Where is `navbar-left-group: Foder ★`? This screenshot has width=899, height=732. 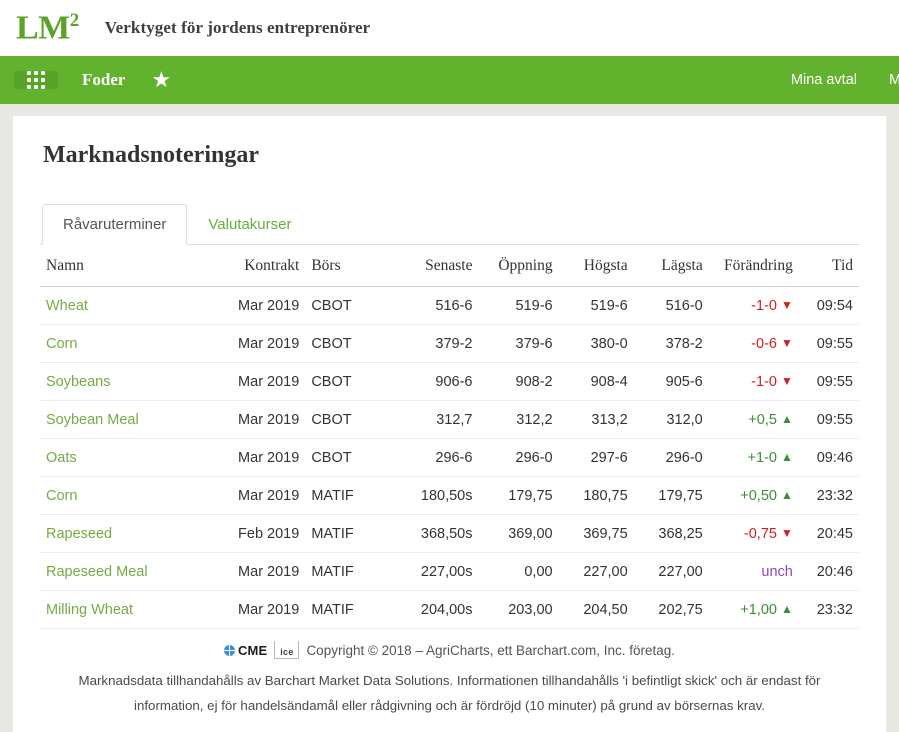 navbar-left-group: Foder ★ is located at coordinates (85, 80).